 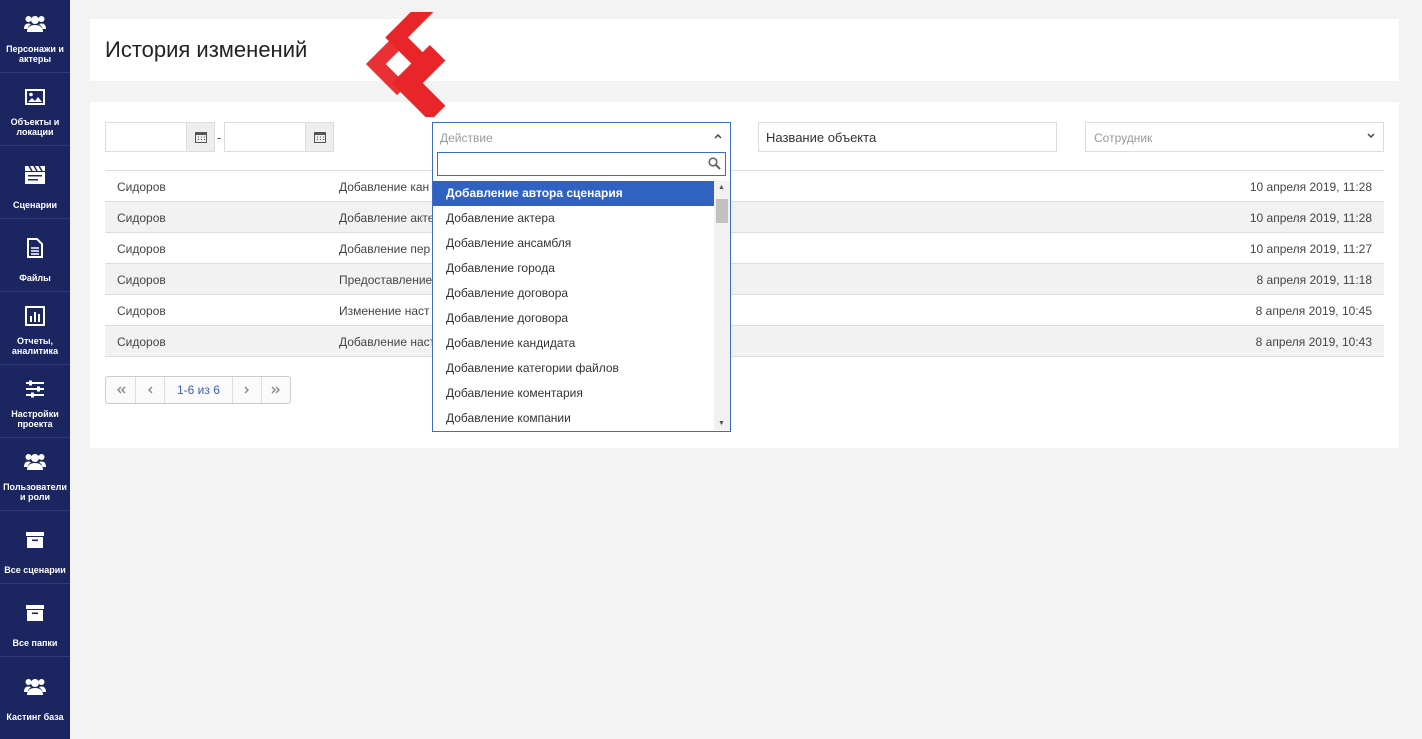 I want to click on sidebar-item-project-settings: Настройки проекта, so click(x=35, y=401).